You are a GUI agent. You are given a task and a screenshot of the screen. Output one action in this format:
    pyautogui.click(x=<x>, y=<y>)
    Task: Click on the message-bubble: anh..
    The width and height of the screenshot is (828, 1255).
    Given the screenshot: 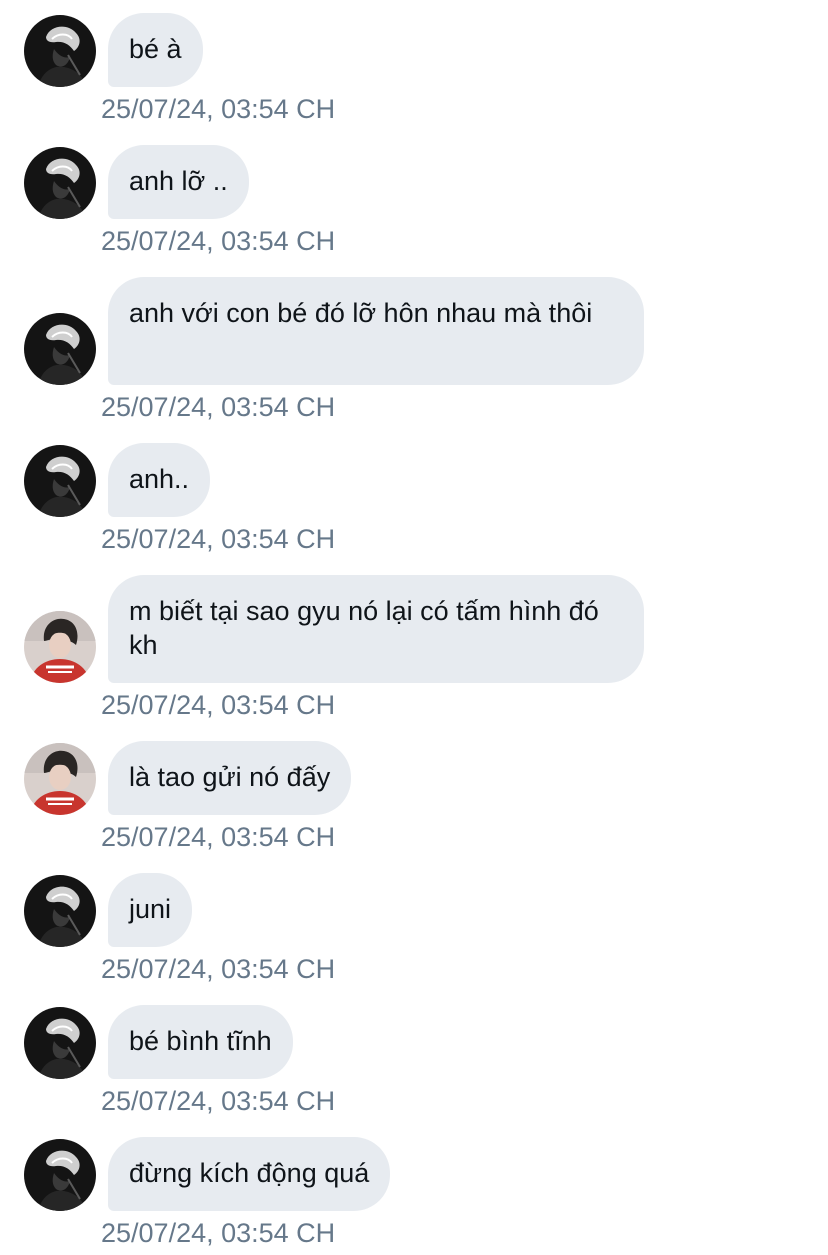 What is the action you would take?
    pyautogui.click(x=159, y=480)
    